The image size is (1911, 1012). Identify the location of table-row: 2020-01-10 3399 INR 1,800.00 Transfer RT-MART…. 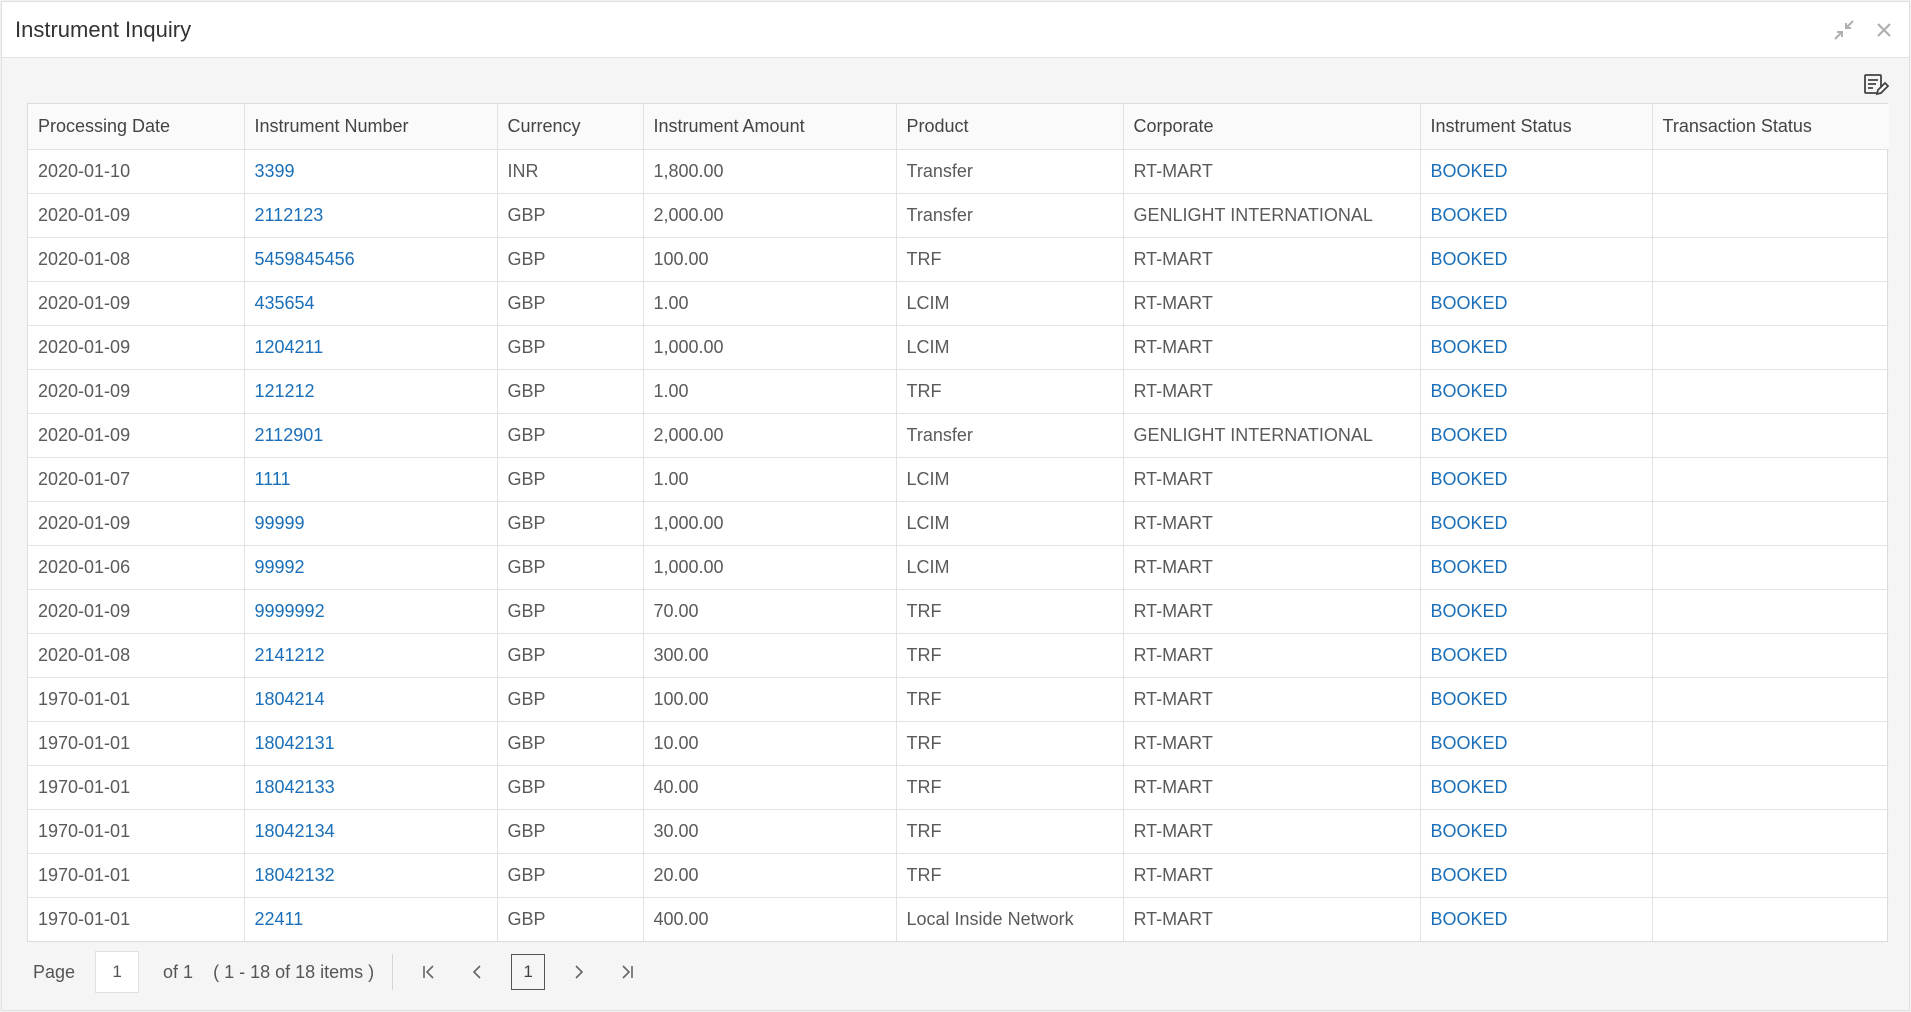
(958, 171).